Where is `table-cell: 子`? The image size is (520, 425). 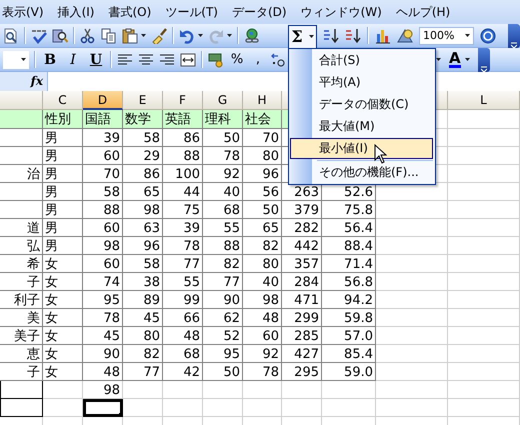
table-cell: 子 is located at coordinates (21, 372).